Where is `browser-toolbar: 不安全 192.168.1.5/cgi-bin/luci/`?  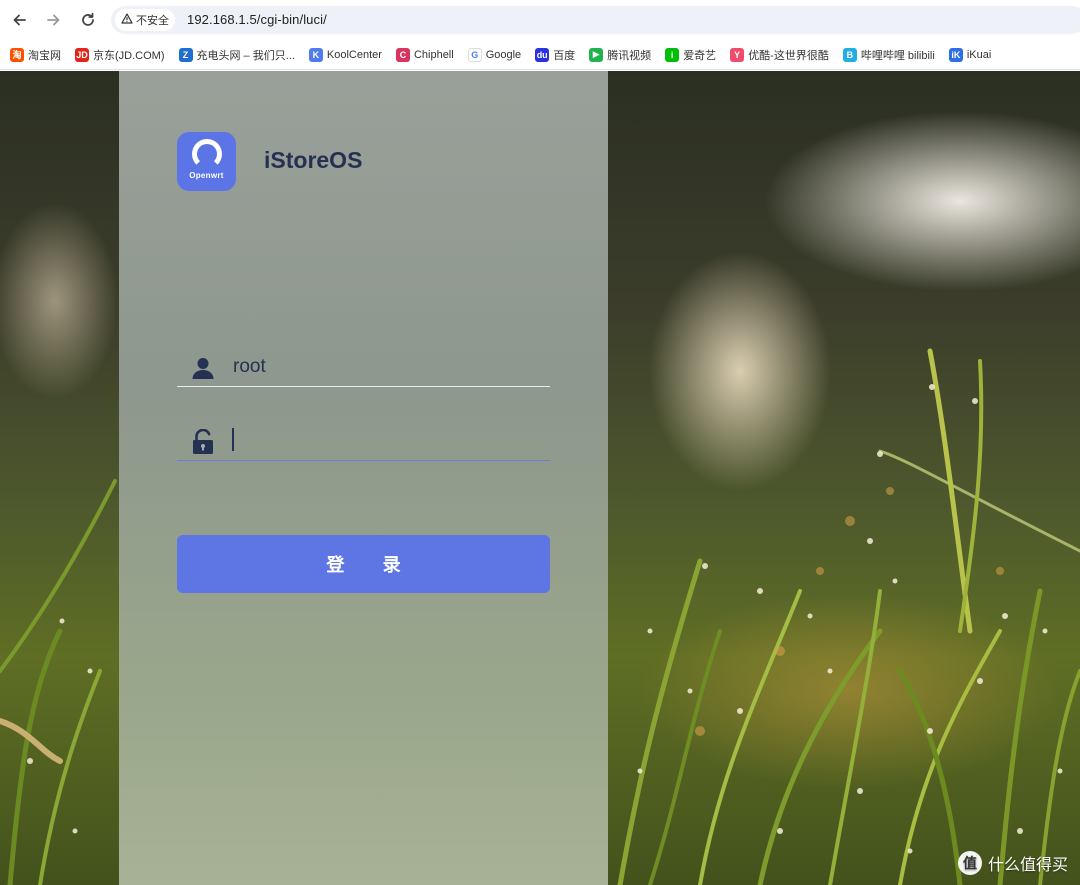 browser-toolbar: 不安全 192.168.1.5/cgi-bin/luci/ is located at coordinates (540, 20).